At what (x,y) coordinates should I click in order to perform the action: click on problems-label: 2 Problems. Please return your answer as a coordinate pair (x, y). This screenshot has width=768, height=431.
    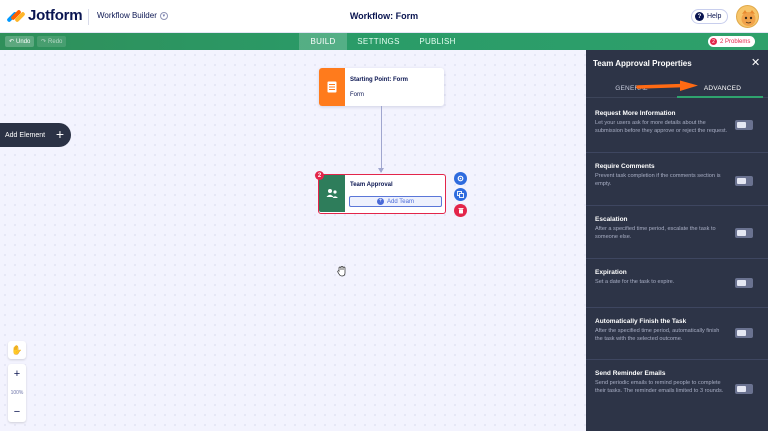
    Looking at the image, I should click on (735, 41).